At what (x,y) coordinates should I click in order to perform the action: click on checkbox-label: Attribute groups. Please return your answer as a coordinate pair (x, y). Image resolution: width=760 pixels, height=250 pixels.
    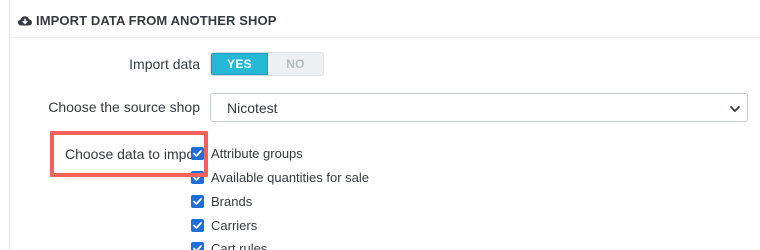
    Looking at the image, I should click on (257, 153).